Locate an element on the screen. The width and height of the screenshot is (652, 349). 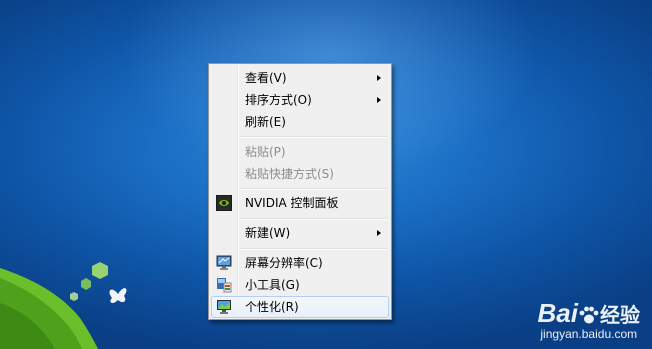
watermark-logo: Bai 经验 is located at coordinates (589, 313).